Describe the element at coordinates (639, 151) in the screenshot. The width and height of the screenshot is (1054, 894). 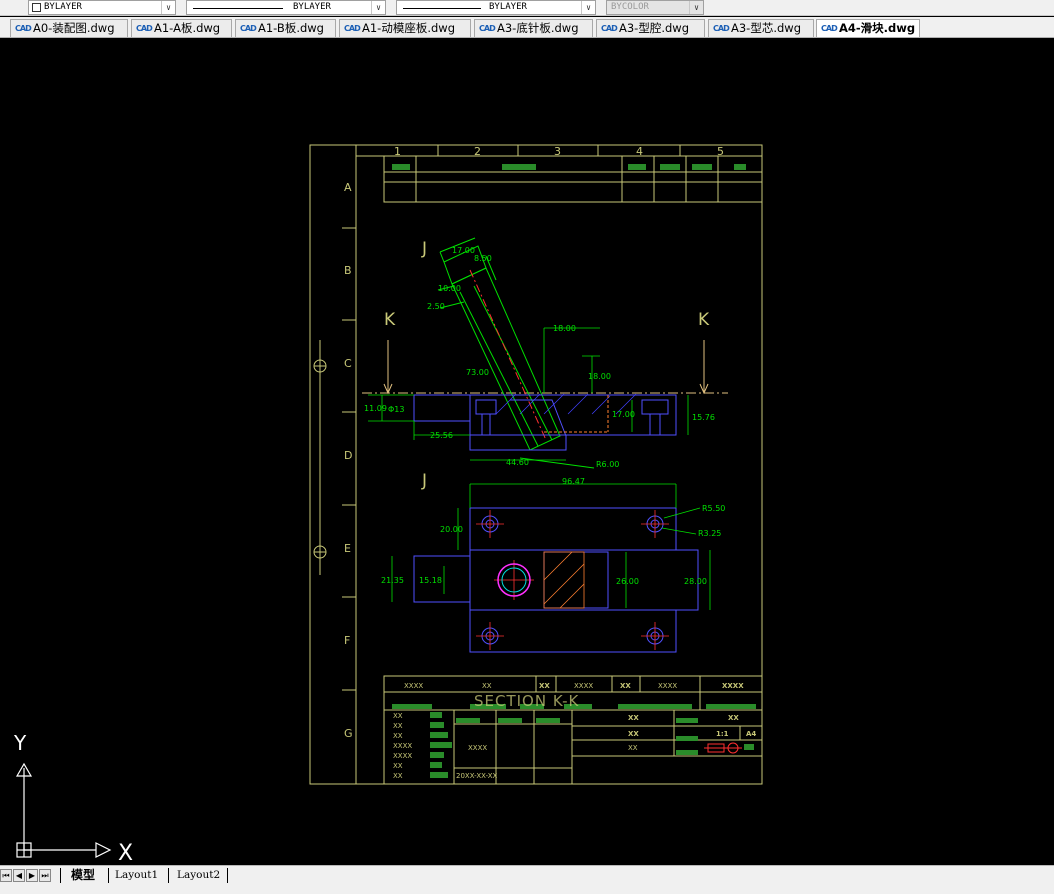
I see `grid-col-label: 4` at that location.